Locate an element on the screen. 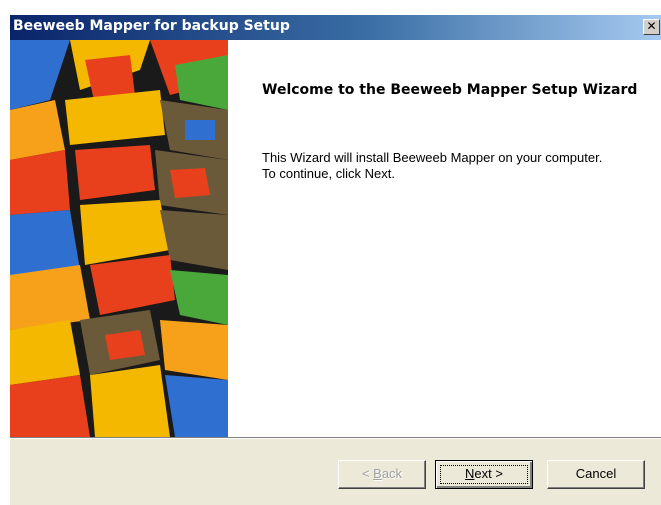 The height and width of the screenshot is (505, 661). back-button-rest: ack is located at coordinates (392, 473).